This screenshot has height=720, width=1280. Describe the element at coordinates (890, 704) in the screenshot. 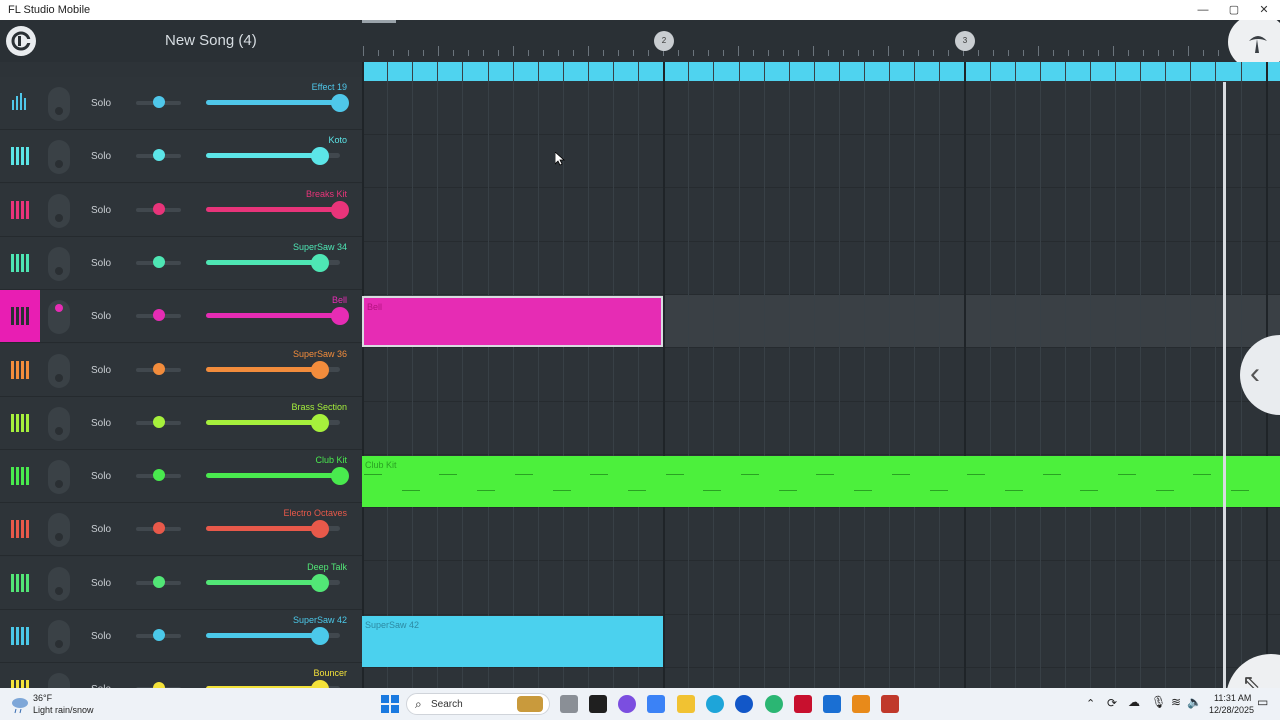

I see `app-taskbar-icon` at that location.